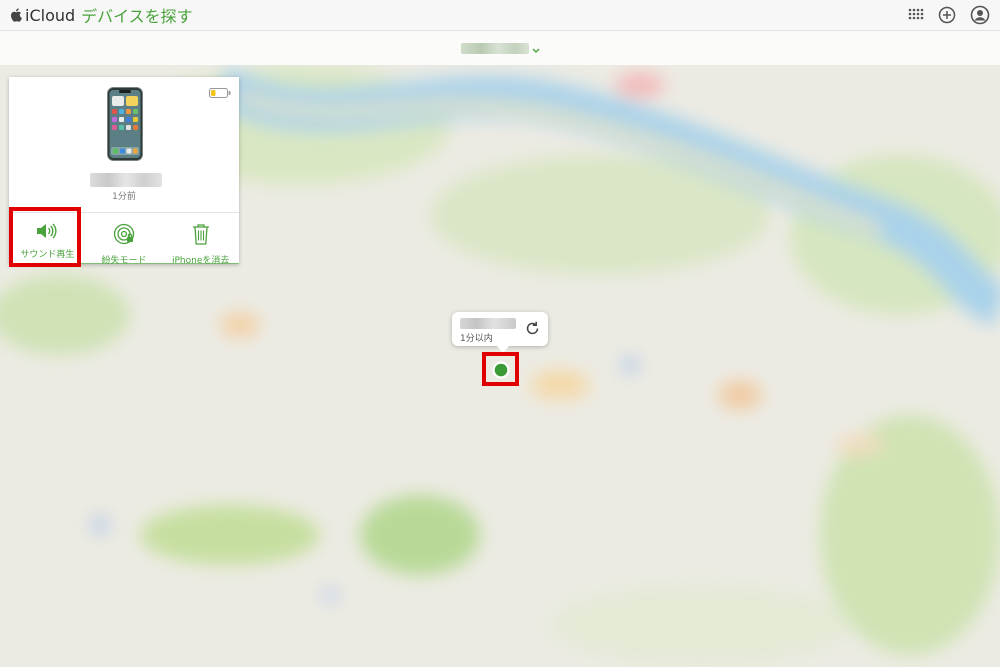  Describe the element at coordinates (124, 261) in the screenshot. I see `lost-mode-label: 紛失モード` at that location.